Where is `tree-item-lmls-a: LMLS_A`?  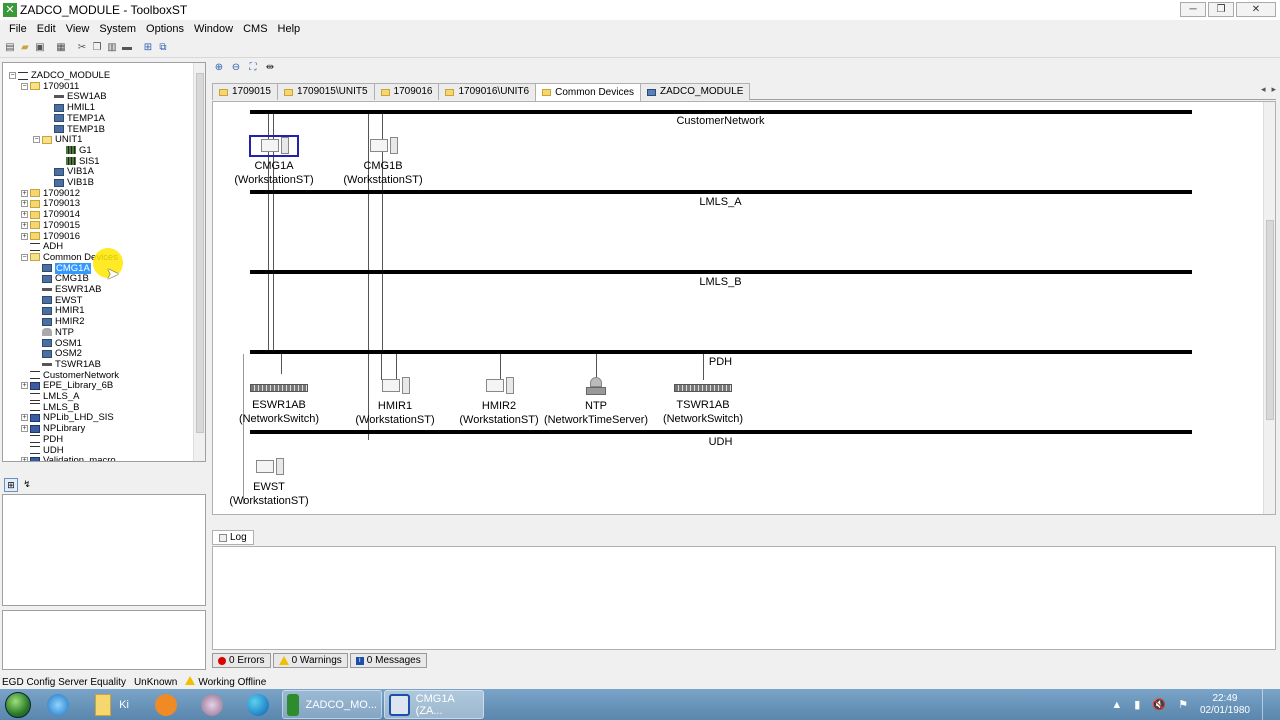 tree-item-lmls-a: LMLS_A is located at coordinates (54, 396).